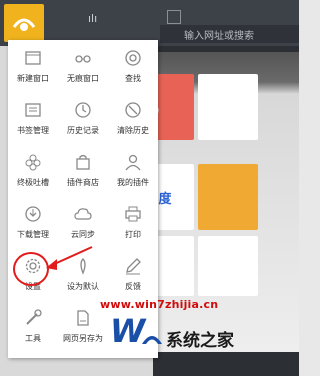 This screenshot has height=376, width=320. What do you see at coordinates (83, 338) in the screenshot?
I see `menu-item-label: 网页另存为` at bounding box center [83, 338].